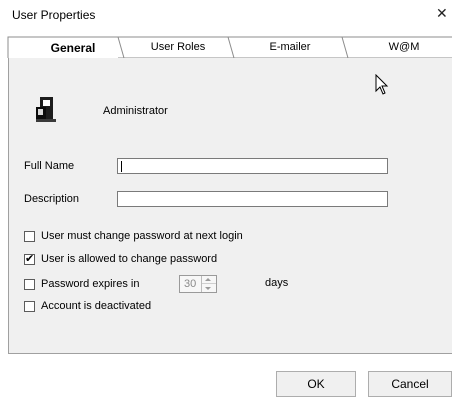  What do you see at coordinates (208, 288) in the screenshot?
I see `stepper-down-icon` at bounding box center [208, 288].